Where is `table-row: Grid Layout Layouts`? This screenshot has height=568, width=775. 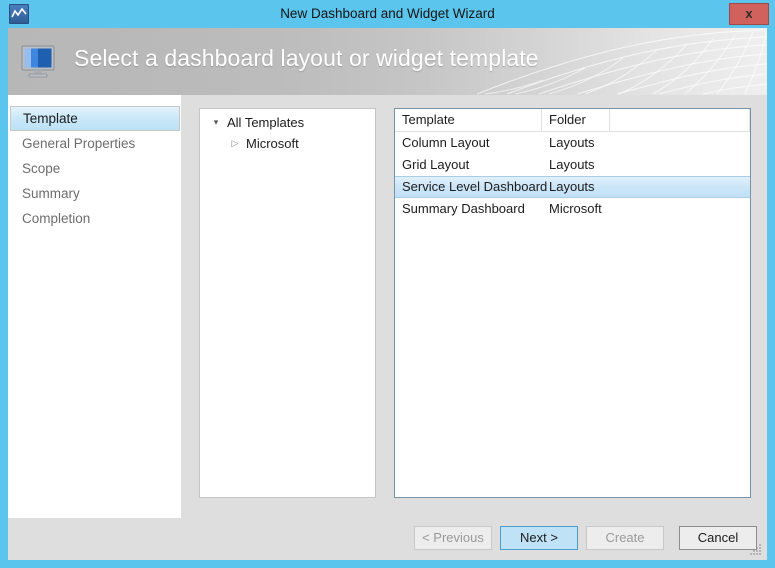
table-row: Grid Layout Layouts is located at coordinates (572, 165).